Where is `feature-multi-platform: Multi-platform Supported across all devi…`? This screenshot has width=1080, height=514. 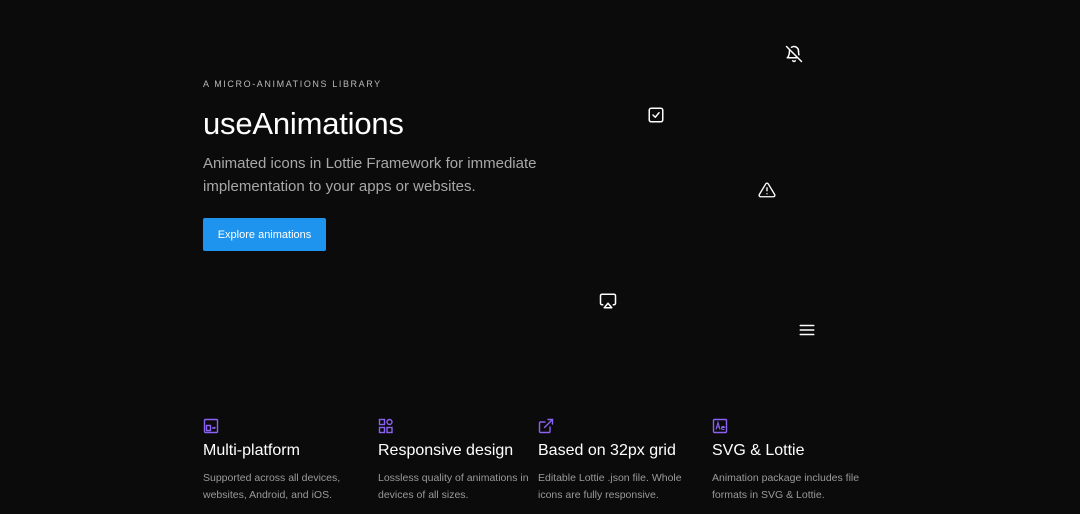 feature-multi-platform: Multi-platform Supported across all devi… is located at coordinates (283, 461).